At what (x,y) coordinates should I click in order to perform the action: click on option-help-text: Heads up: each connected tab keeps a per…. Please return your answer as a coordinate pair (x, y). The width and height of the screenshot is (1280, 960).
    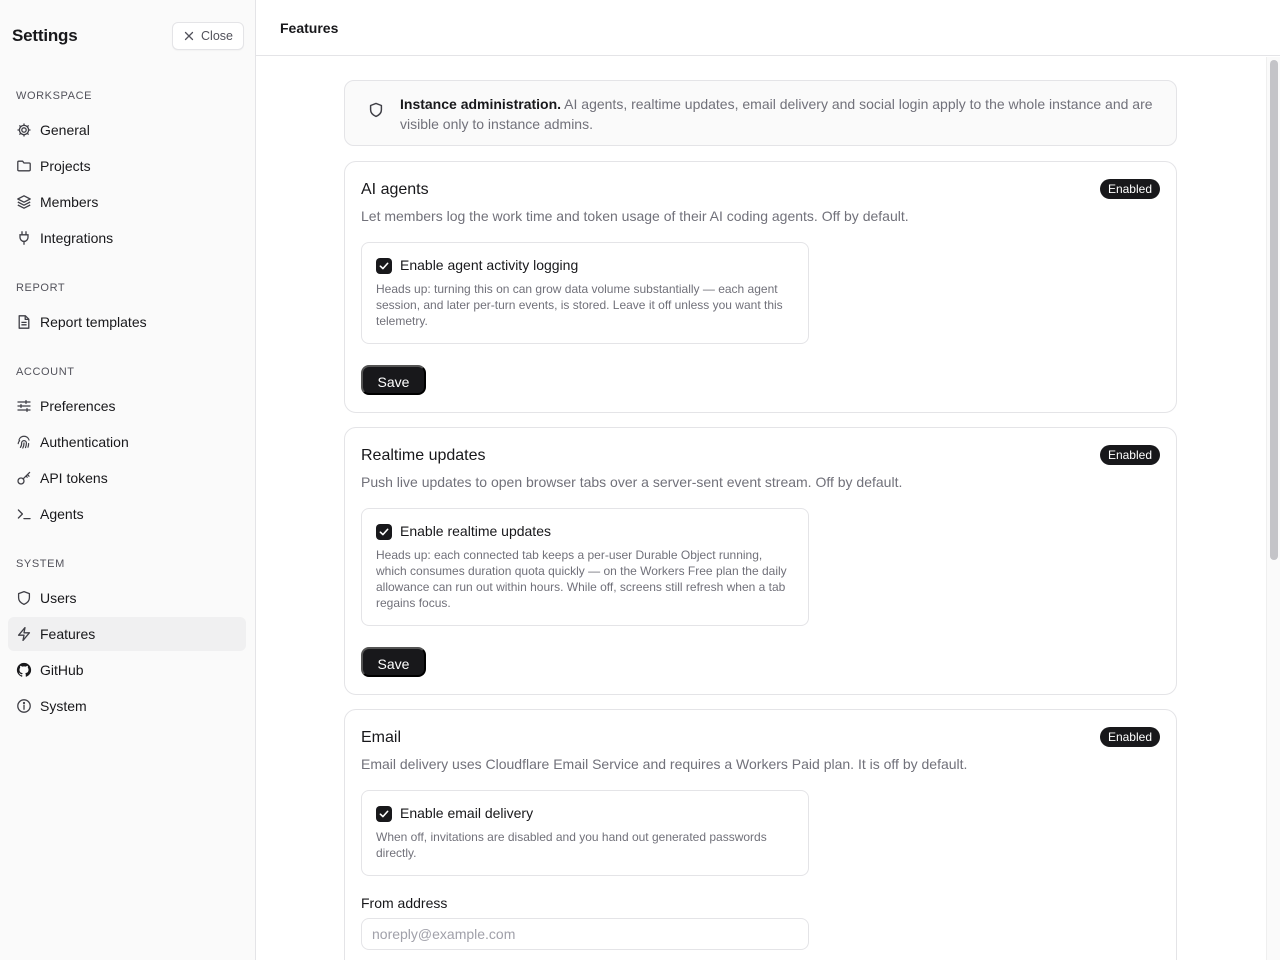
    Looking at the image, I should click on (581, 579).